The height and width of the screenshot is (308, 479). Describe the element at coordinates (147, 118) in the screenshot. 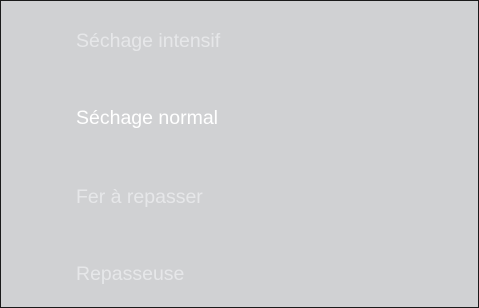

I see `menu-item-sechage-normal: Séchage normal` at that location.